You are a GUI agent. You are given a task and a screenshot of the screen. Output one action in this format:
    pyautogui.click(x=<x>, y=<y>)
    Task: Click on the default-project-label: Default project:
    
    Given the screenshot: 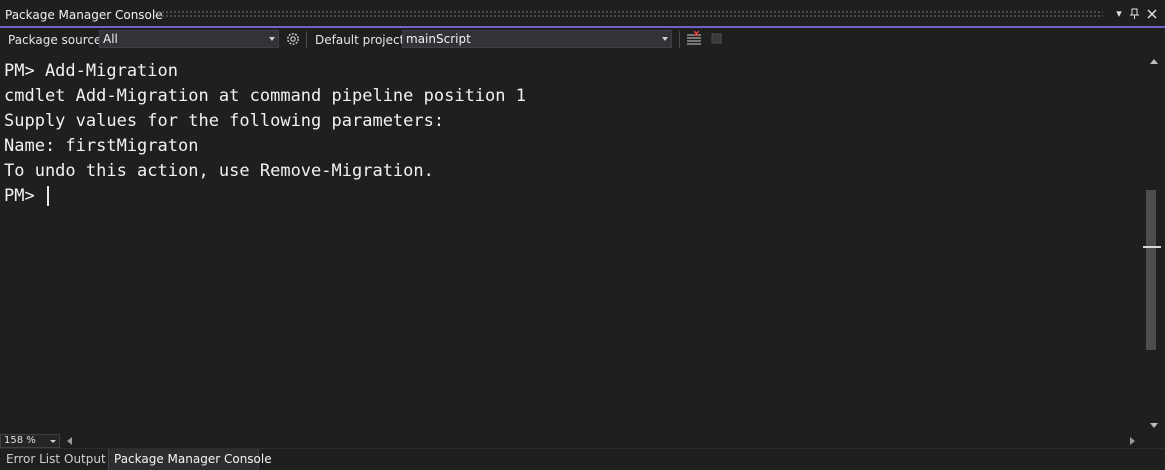 What is the action you would take?
    pyautogui.click(x=362, y=40)
    